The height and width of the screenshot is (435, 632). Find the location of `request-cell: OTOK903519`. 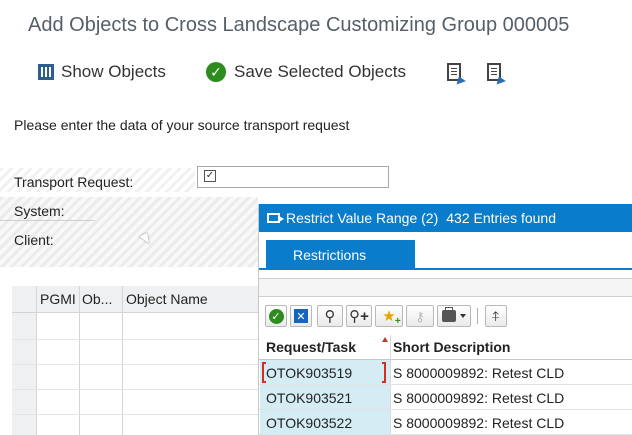

request-cell: OTOK903519 is located at coordinates (309, 373).